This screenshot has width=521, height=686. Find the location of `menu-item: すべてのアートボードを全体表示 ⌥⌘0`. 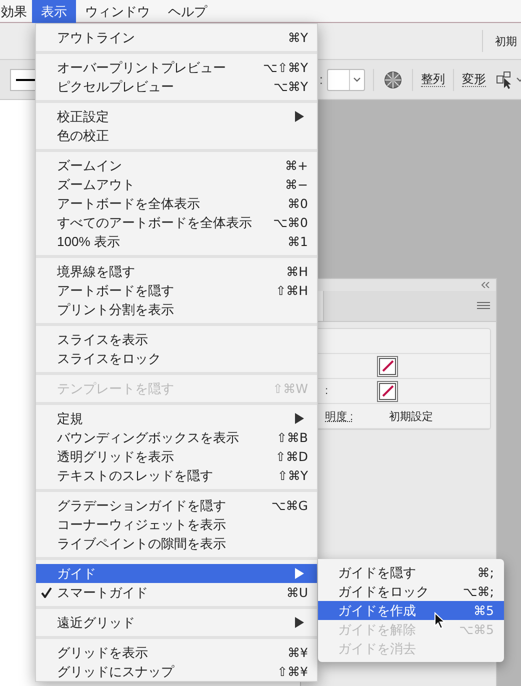

menu-item: すべてのアートボードを全体表示 ⌥⌘0 is located at coordinates (176, 222).